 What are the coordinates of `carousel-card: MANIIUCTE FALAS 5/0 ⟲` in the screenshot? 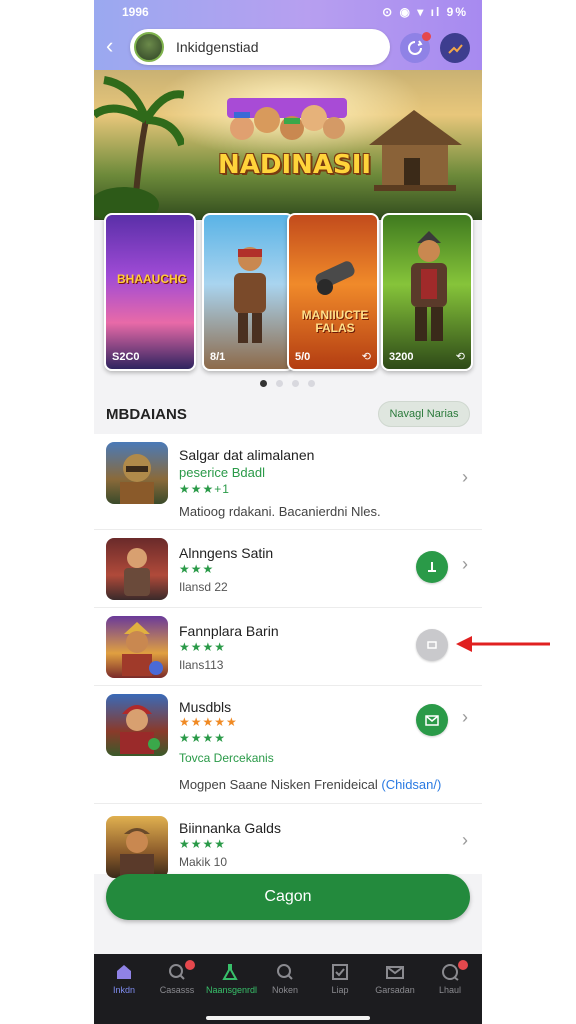 It's located at (333, 292).